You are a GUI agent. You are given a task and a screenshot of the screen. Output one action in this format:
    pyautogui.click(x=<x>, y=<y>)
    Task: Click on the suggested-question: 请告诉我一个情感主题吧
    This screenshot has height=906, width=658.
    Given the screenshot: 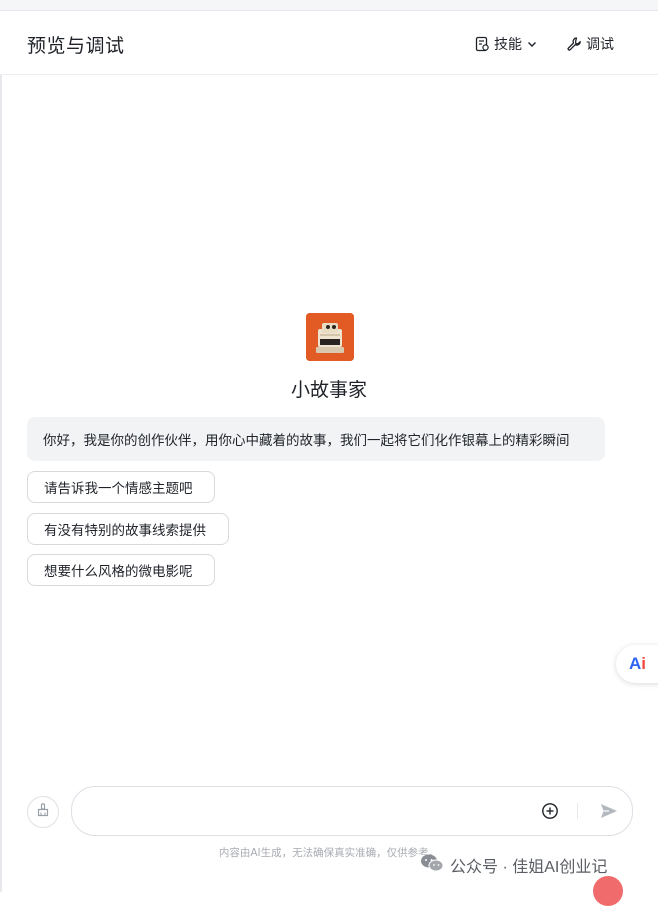 What is the action you would take?
    pyautogui.click(x=121, y=487)
    